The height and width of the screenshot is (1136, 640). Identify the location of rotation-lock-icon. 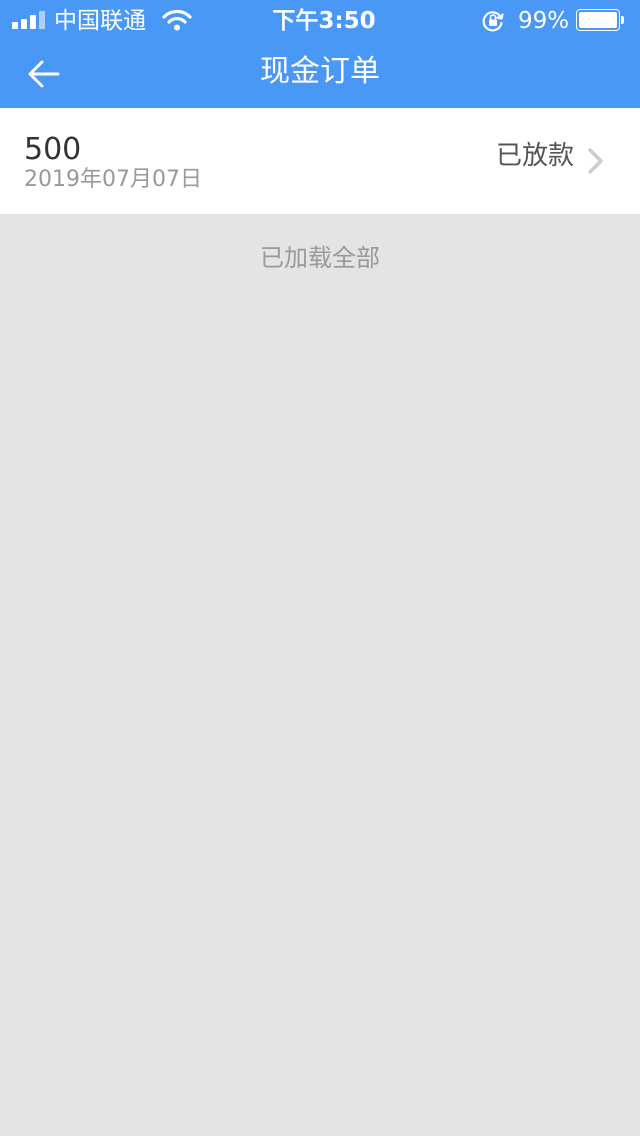
(493, 21).